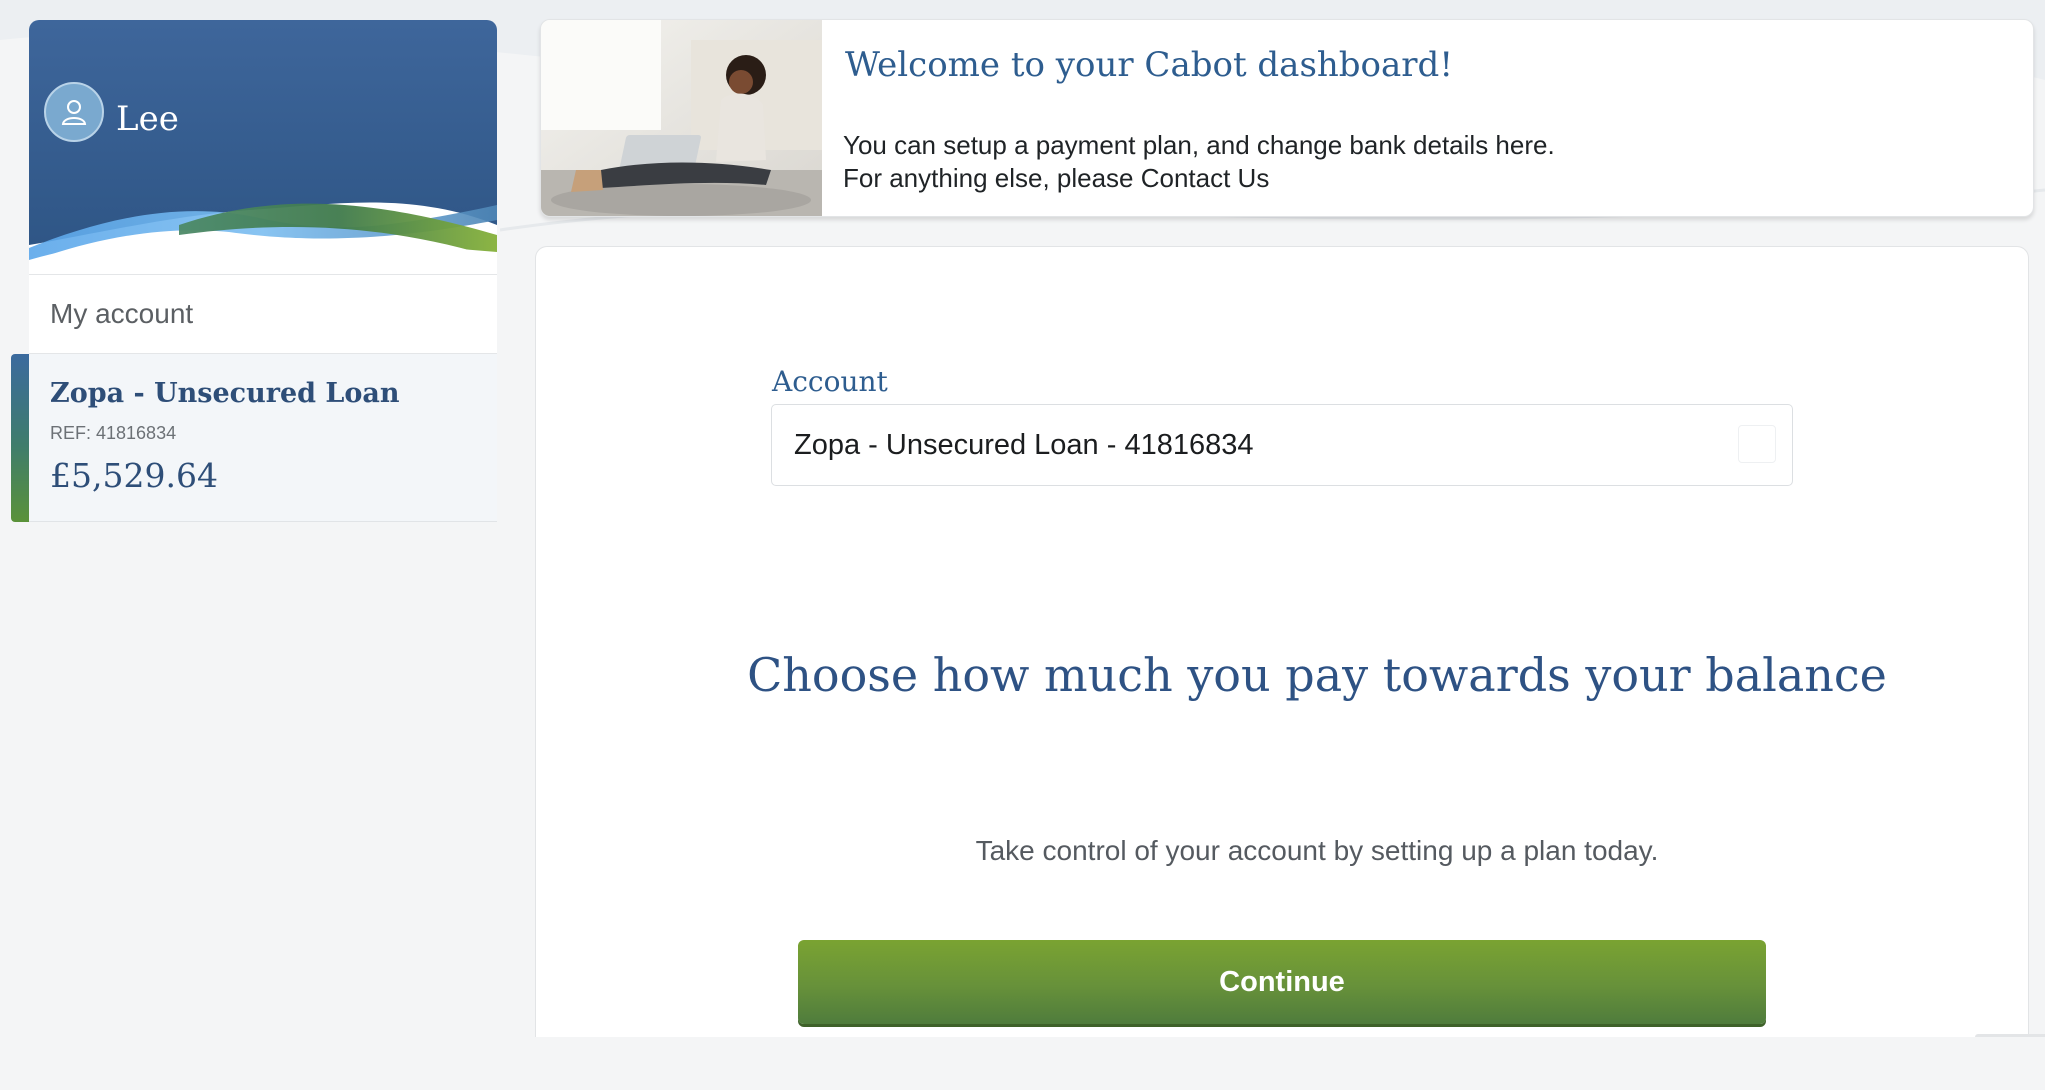  I want to click on account-item-balance: £5,529.64, so click(134, 475).